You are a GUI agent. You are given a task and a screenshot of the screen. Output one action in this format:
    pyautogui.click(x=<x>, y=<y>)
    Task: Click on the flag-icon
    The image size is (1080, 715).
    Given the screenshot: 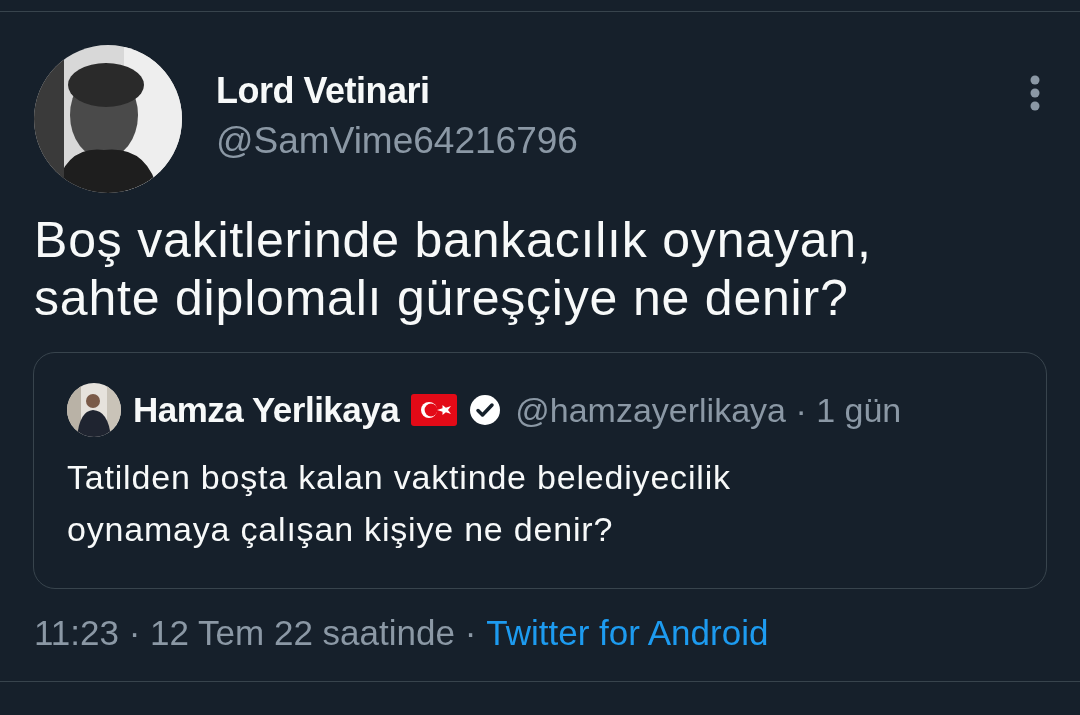 What is the action you would take?
    pyautogui.click(x=434, y=410)
    